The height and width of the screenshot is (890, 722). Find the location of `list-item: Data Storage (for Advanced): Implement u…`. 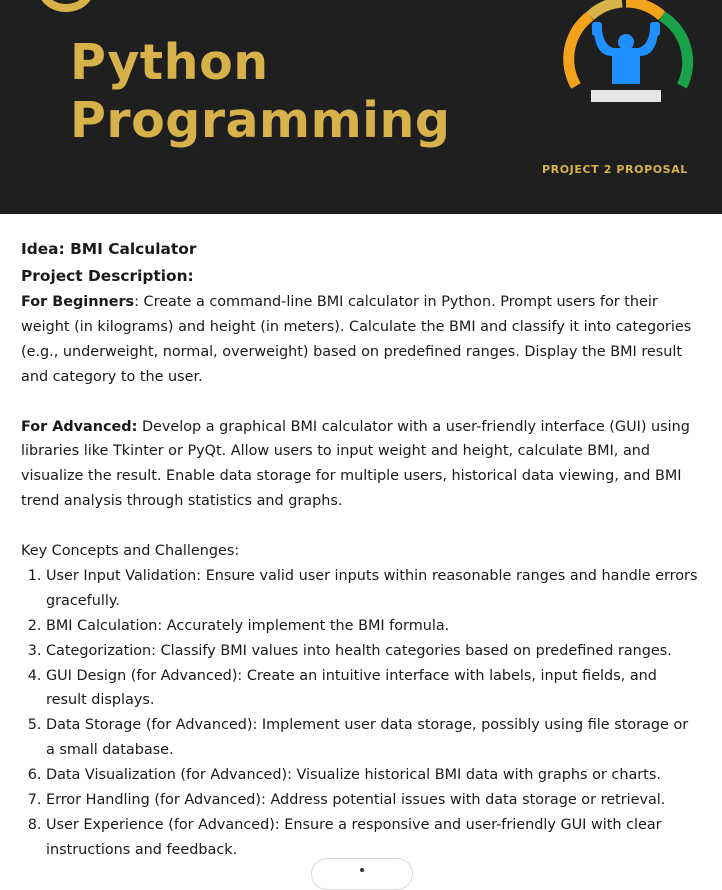

list-item: Data Storage (for Advanced): Implement u… is located at coordinates (373, 738).